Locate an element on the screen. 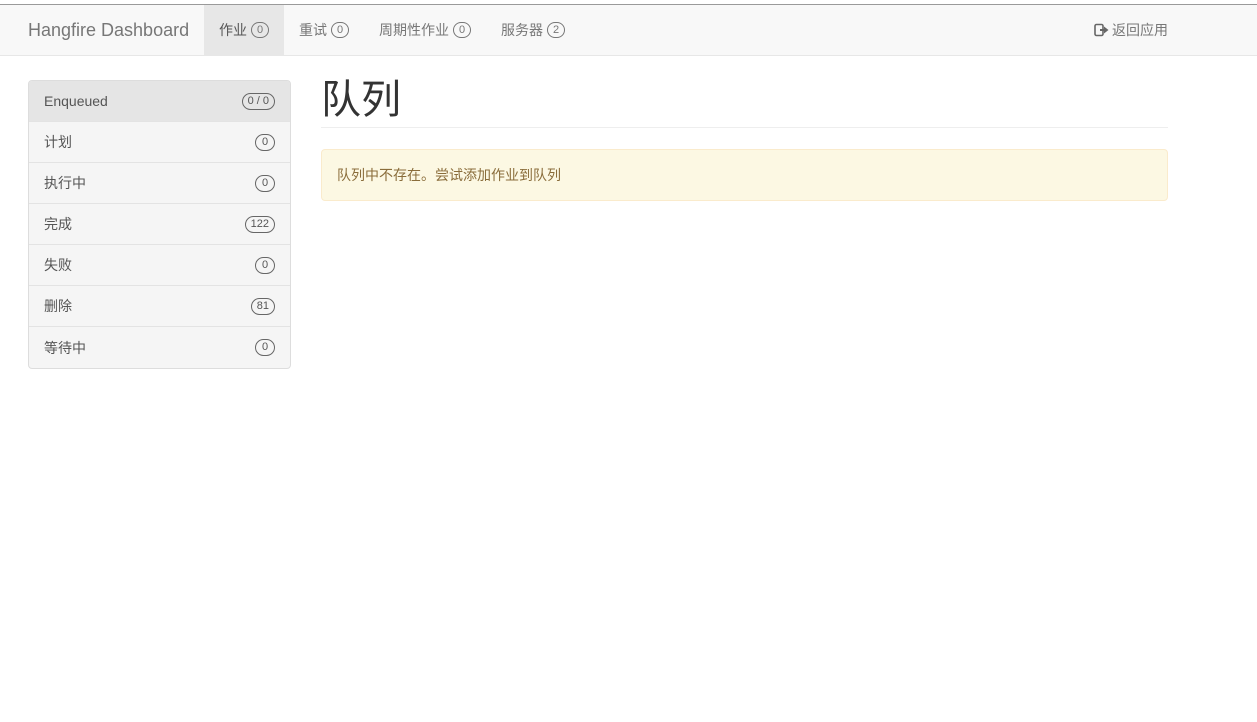  sidebar-item-awaiting: 等待中 0 is located at coordinates (159, 347).